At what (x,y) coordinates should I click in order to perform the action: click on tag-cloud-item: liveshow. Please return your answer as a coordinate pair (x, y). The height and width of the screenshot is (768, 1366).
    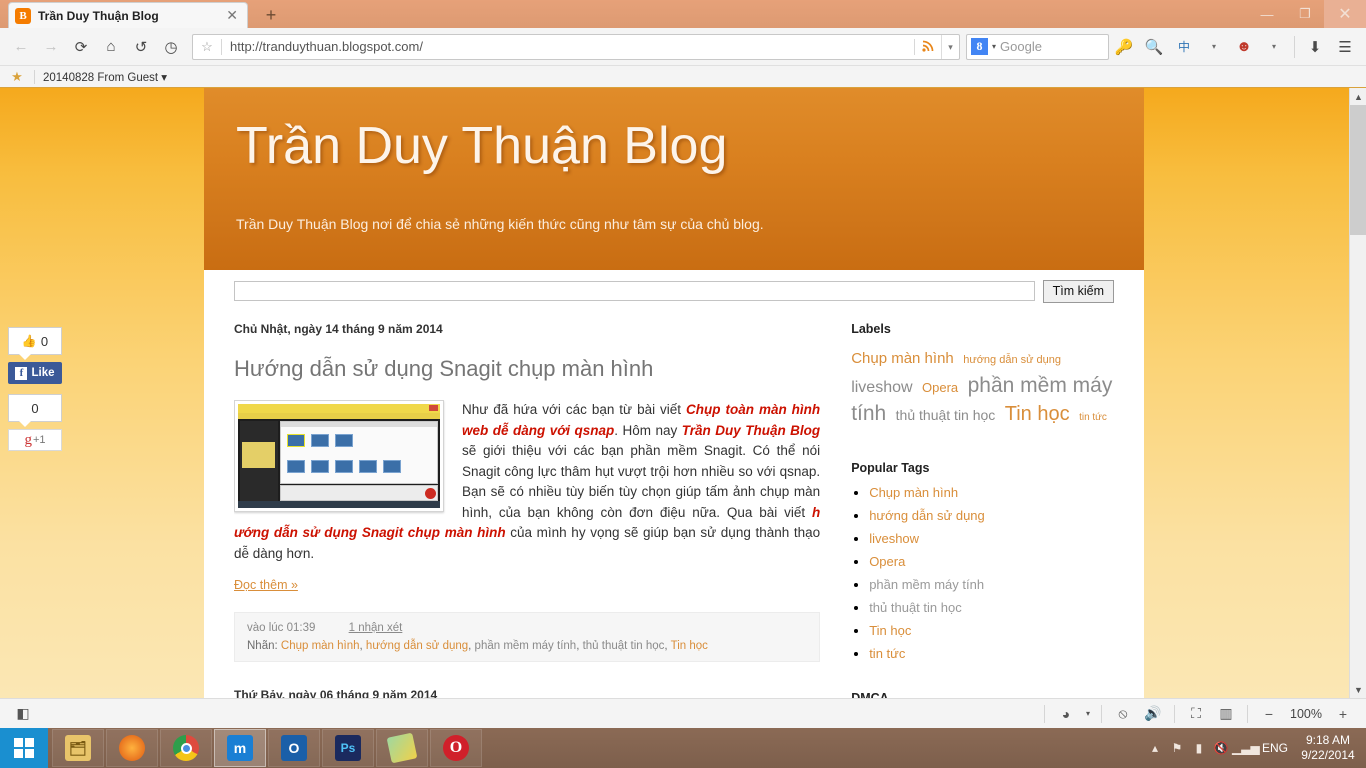
    Looking at the image, I should click on (881, 387).